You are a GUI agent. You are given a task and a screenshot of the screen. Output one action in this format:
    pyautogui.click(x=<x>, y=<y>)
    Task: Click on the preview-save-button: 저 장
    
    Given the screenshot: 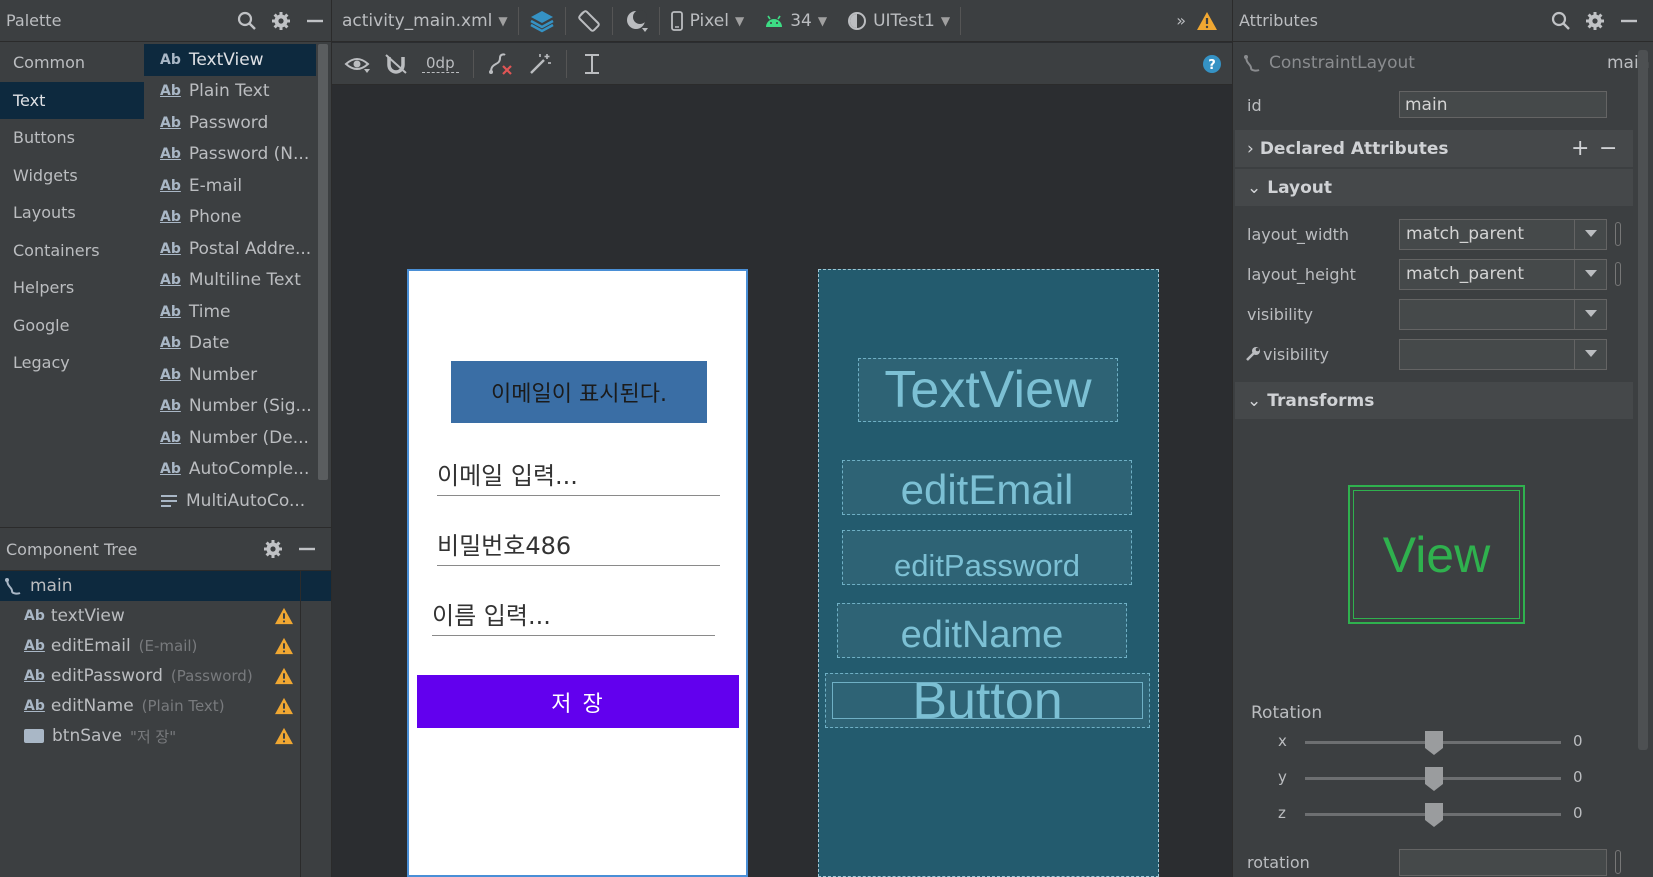 What is the action you would take?
    pyautogui.click(x=578, y=701)
    